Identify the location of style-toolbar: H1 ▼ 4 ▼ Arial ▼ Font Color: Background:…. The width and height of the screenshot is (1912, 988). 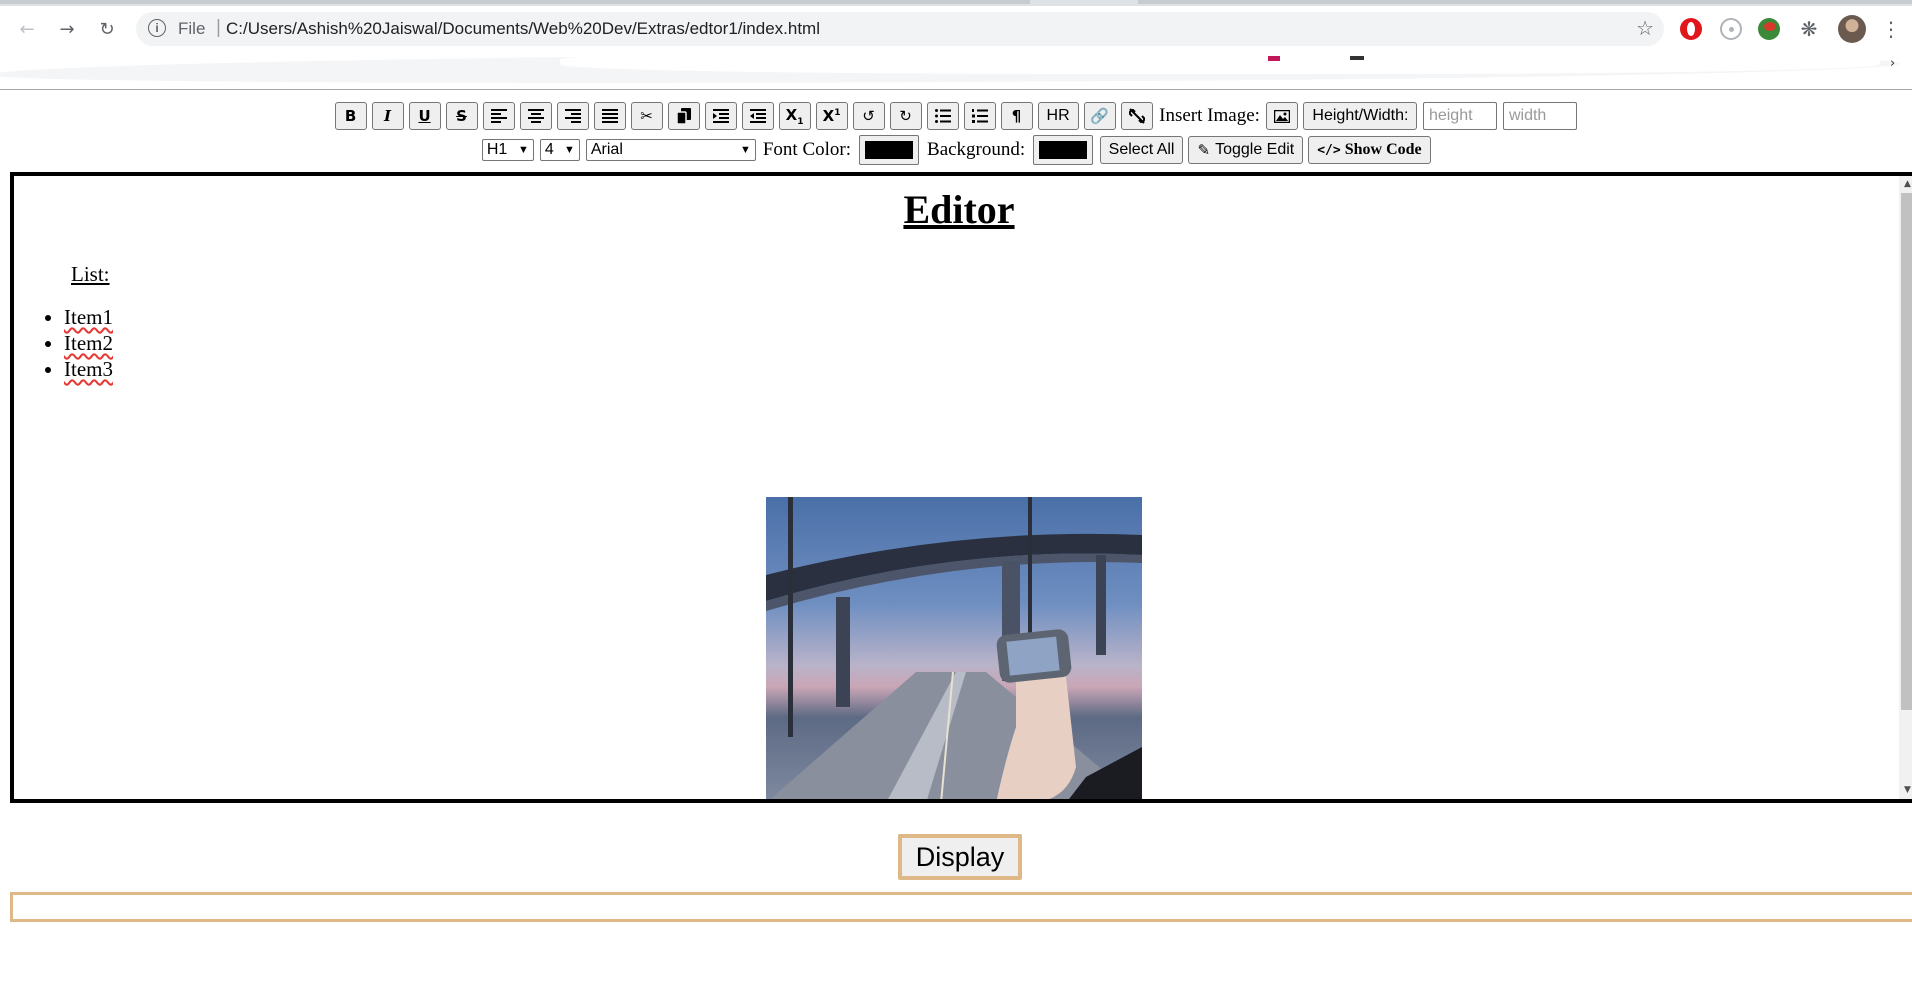
(956, 150).